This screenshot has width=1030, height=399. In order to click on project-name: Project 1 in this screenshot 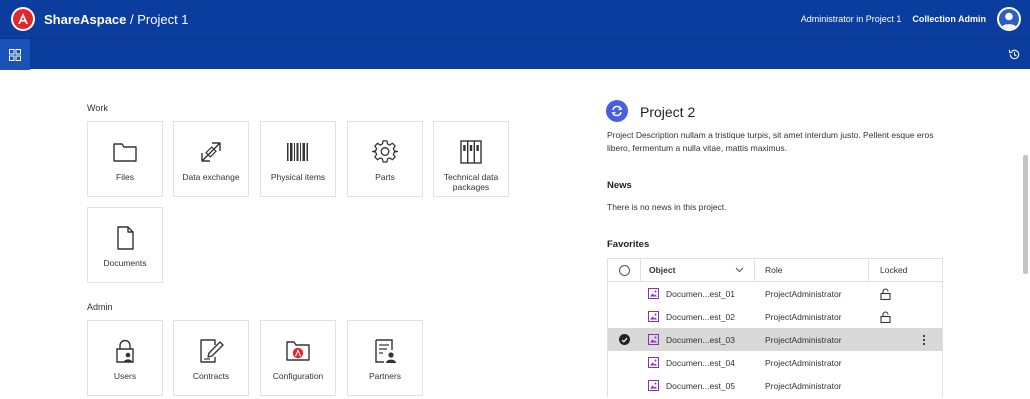, I will do `click(162, 19)`.